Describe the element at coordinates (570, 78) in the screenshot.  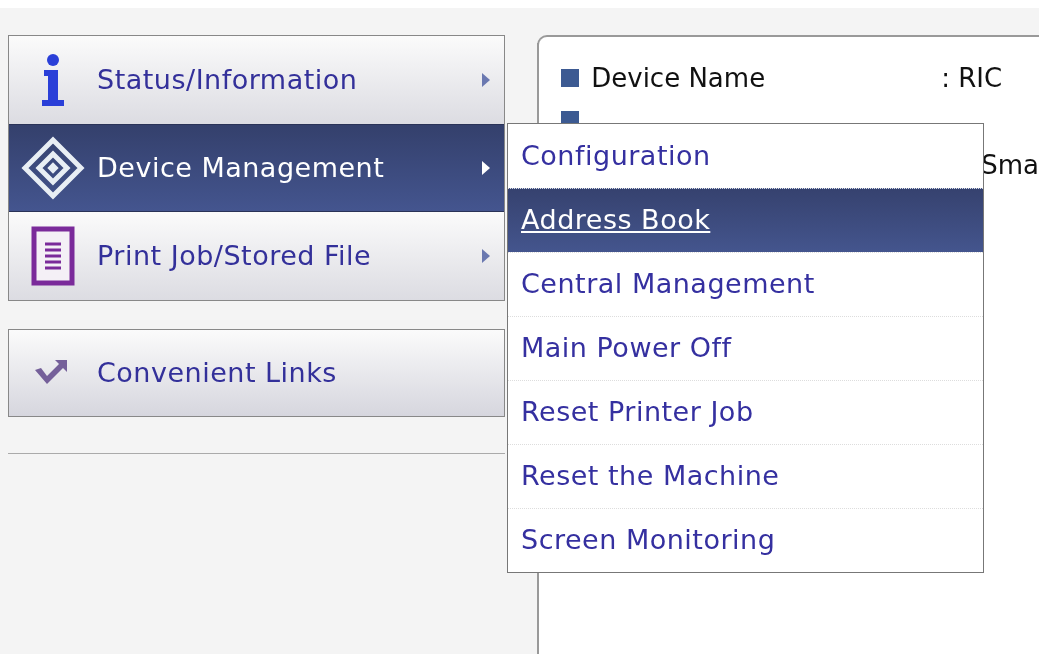
I see `bullet-icon` at that location.